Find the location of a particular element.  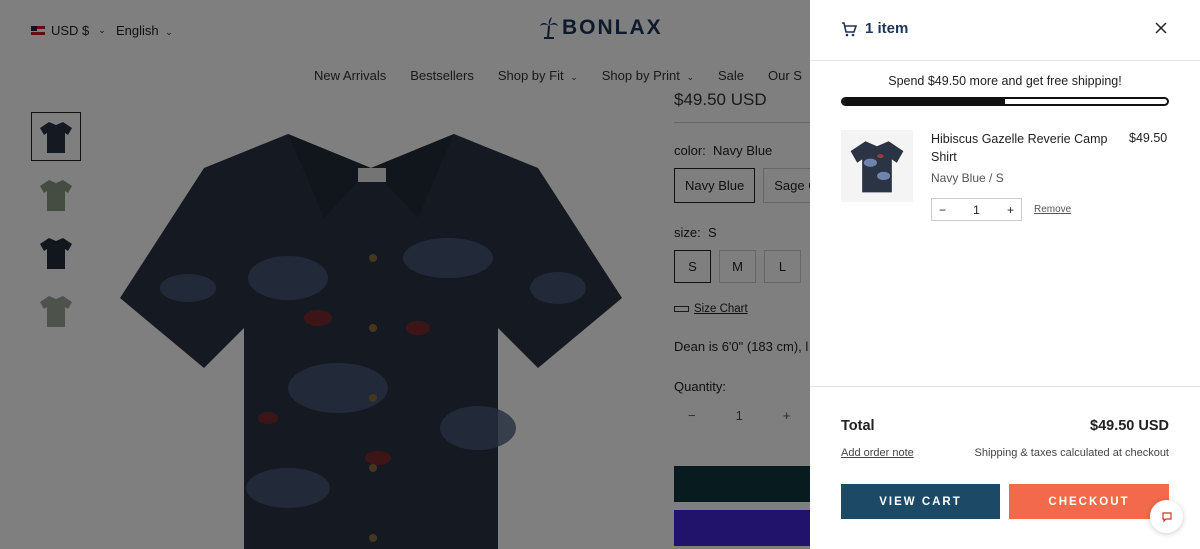

cart-quantity-value: 1 is located at coordinates (976, 210).